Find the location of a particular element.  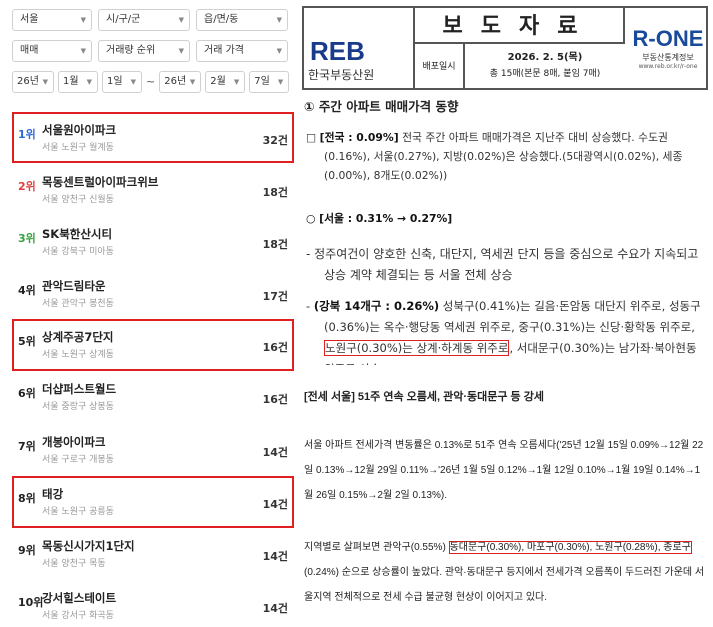

apartment-name: 더샵퍼스트월드 is located at coordinates (79, 389).